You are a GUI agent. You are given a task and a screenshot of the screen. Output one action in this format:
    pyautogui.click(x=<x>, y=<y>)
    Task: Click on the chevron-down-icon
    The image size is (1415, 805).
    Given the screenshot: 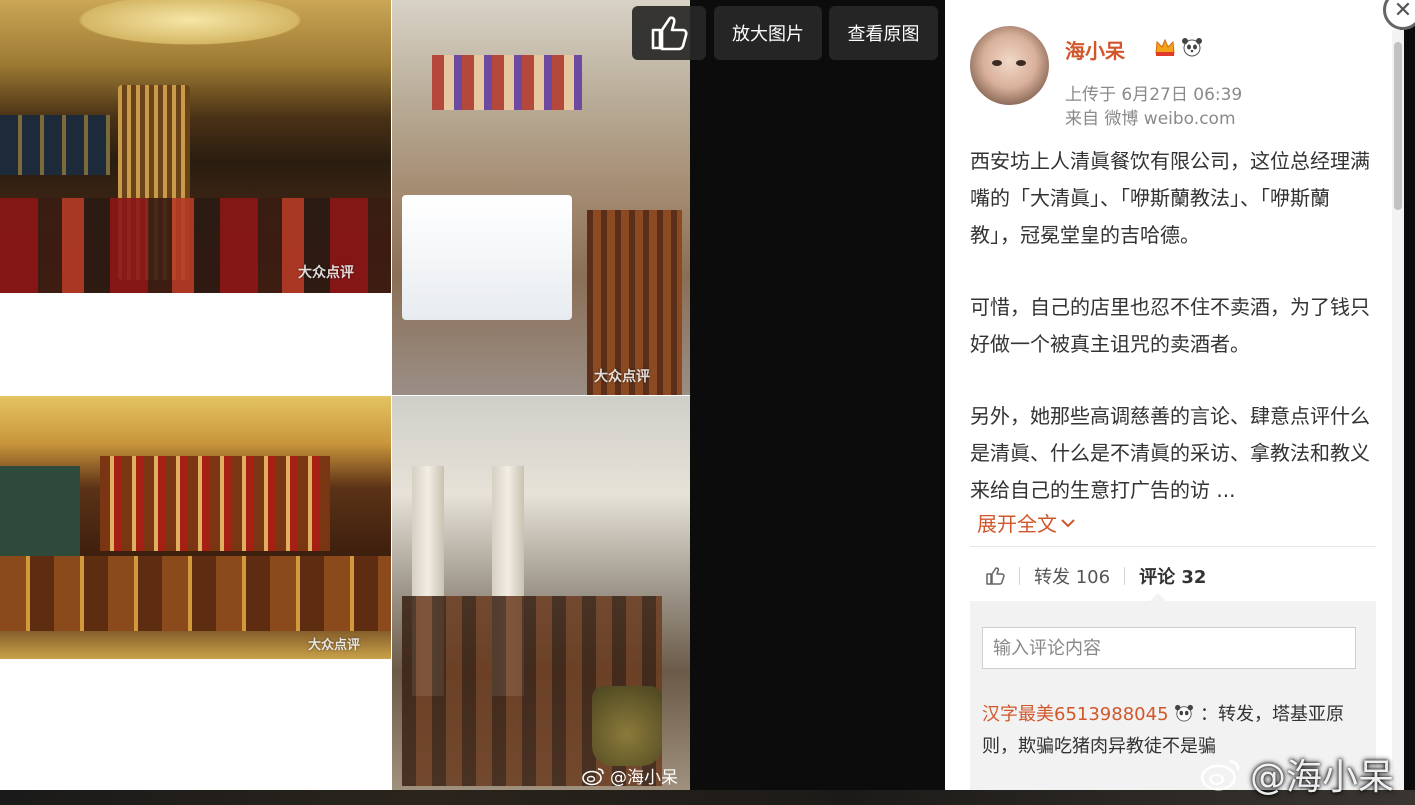 What is the action you would take?
    pyautogui.click(x=1068, y=522)
    